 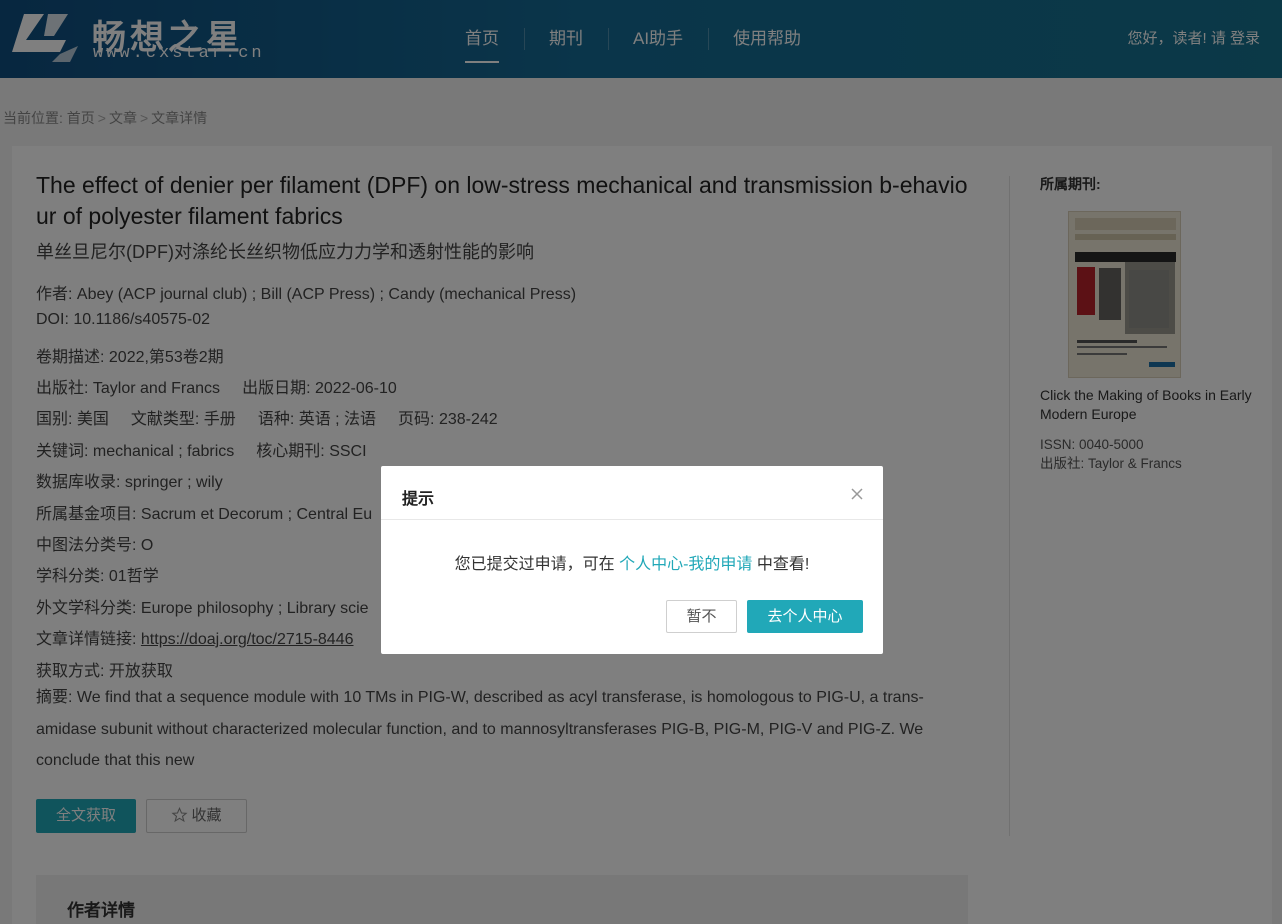 I want to click on prompt-dialog: 提示 您已提交过申请，可在 个人中心-我的申请 中查看! 暂不 去个人中心, so click(x=632, y=560).